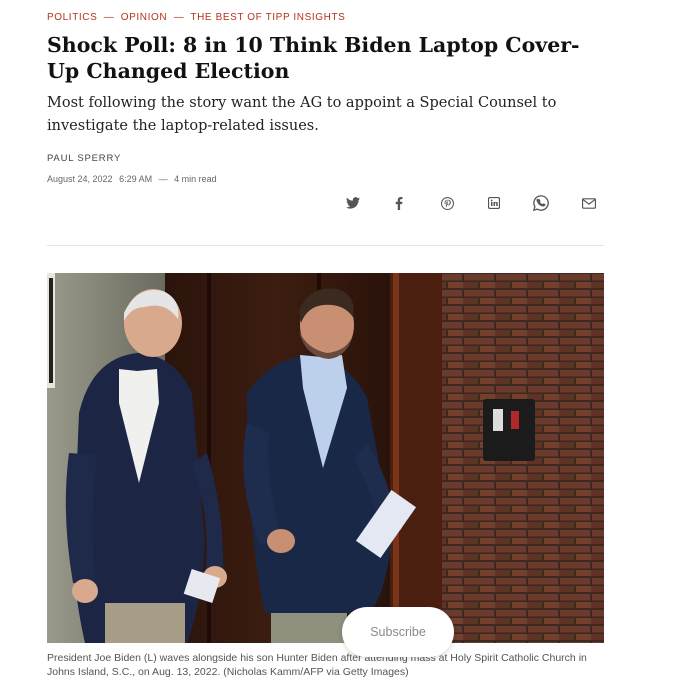  I want to click on facebook-icon, so click(399, 203).